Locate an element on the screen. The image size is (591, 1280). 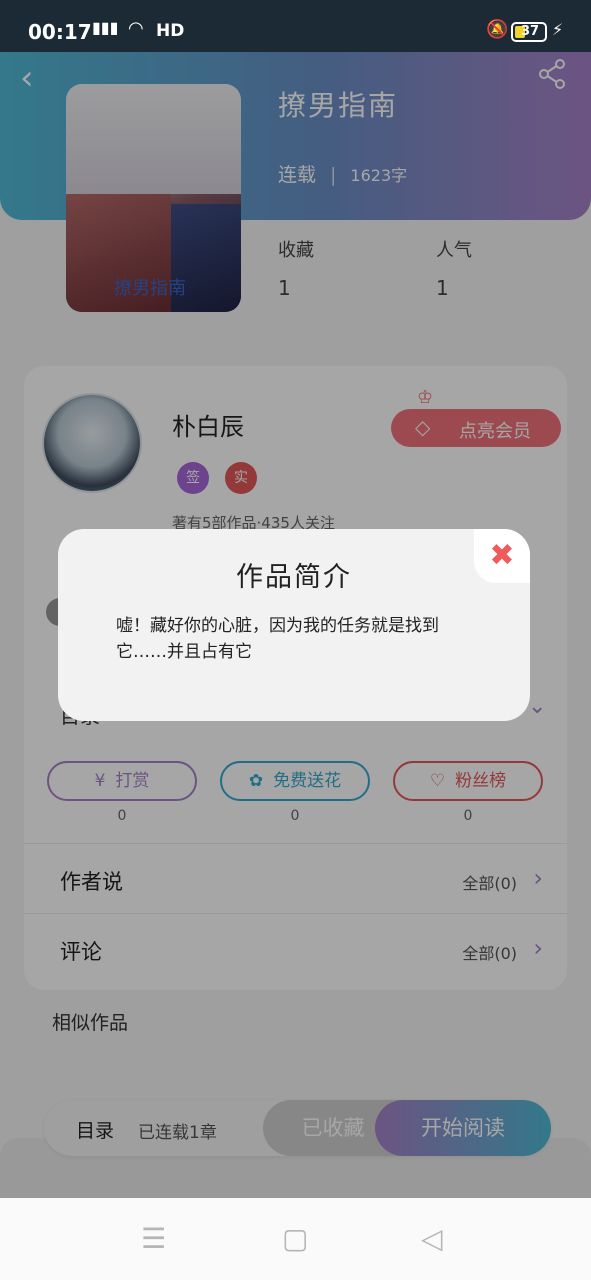
signal-icon: ▮▮▮ is located at coordinates (105, 27).